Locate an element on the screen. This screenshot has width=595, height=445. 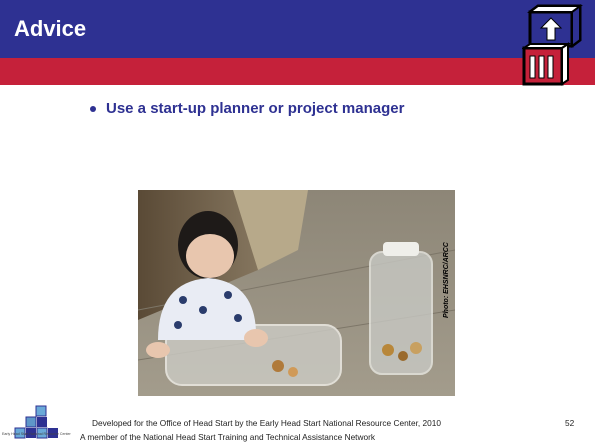
photo-credit: Photo: EHSNRC/ARCC is located at coordinates (446, 280).